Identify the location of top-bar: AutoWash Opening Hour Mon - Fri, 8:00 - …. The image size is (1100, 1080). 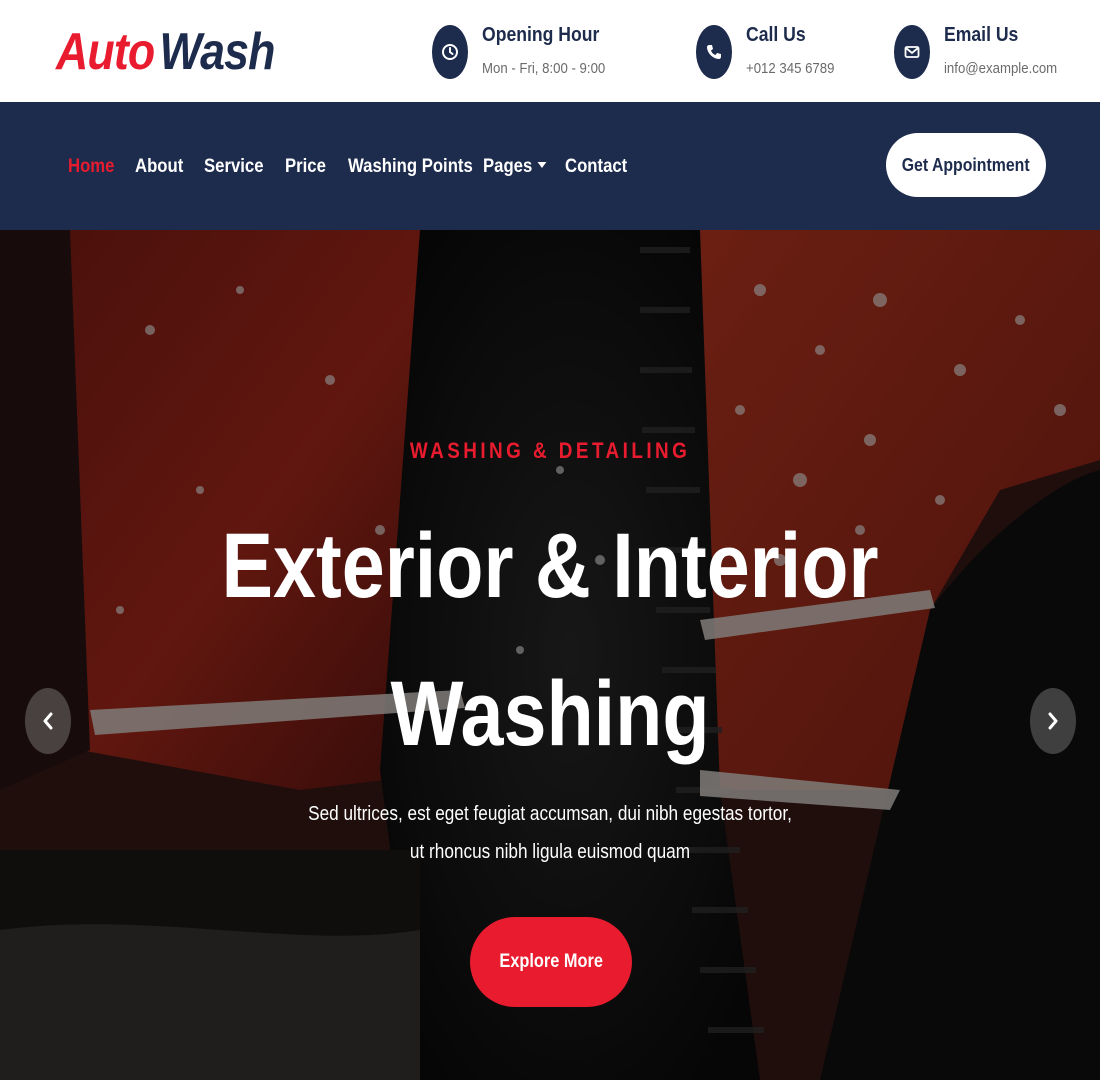
(550, 51).